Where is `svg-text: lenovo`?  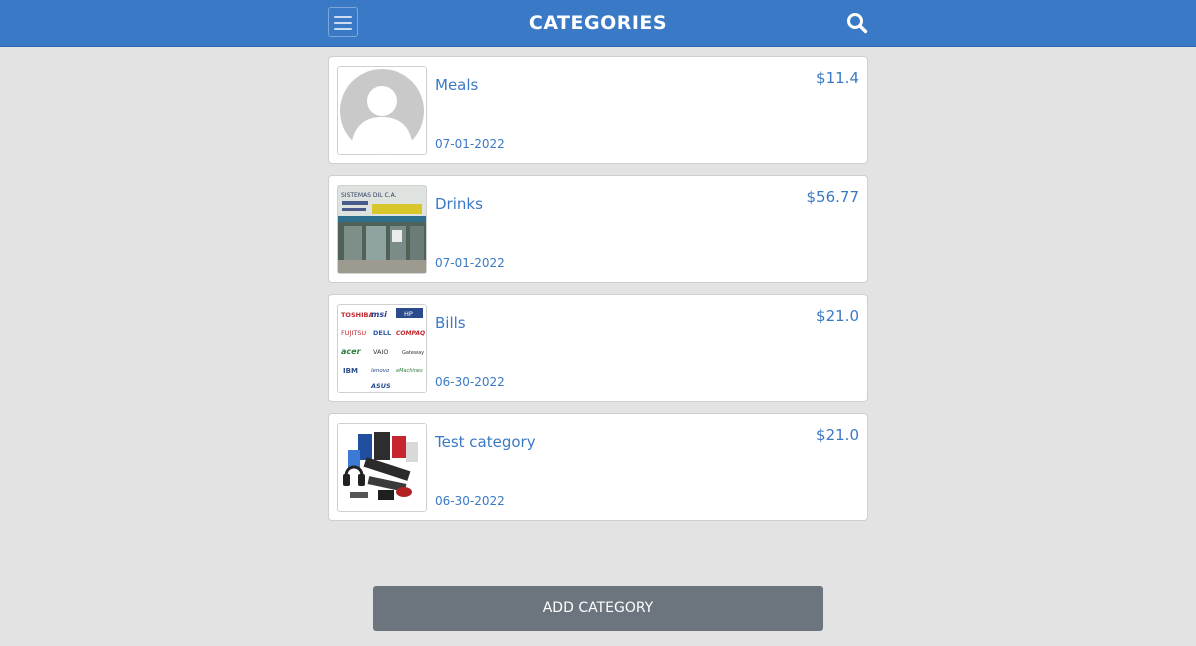
svg-text: lenovo is located at coordinates (380, 371).